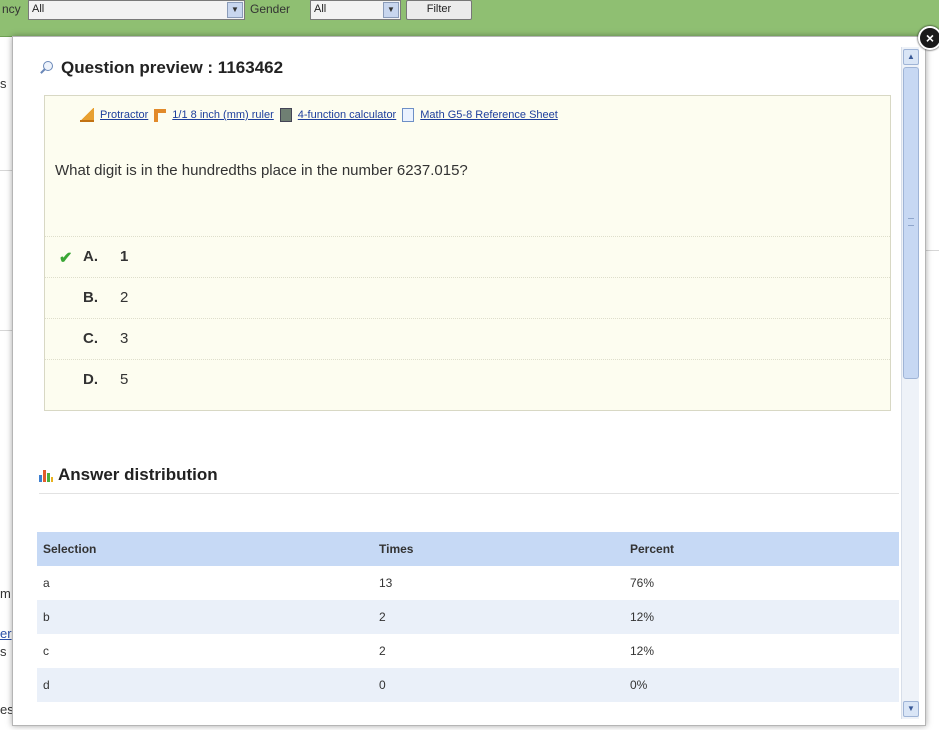 The width and height of the screenshot is (939, 730). Describe the element at coordinates (124, 115) in the screenshot. I see `protractor-link: Protractor` at that location.